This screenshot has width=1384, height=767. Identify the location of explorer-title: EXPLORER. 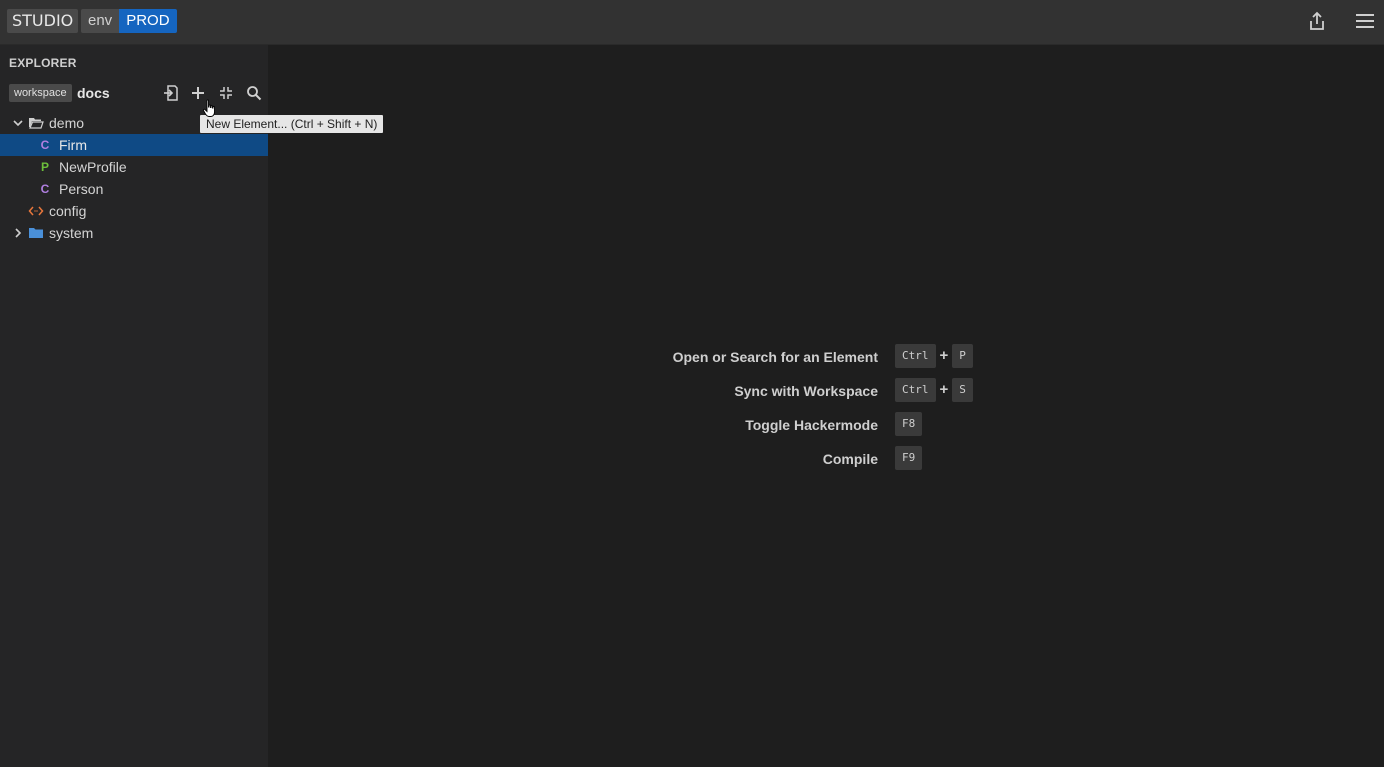
(43, 63).